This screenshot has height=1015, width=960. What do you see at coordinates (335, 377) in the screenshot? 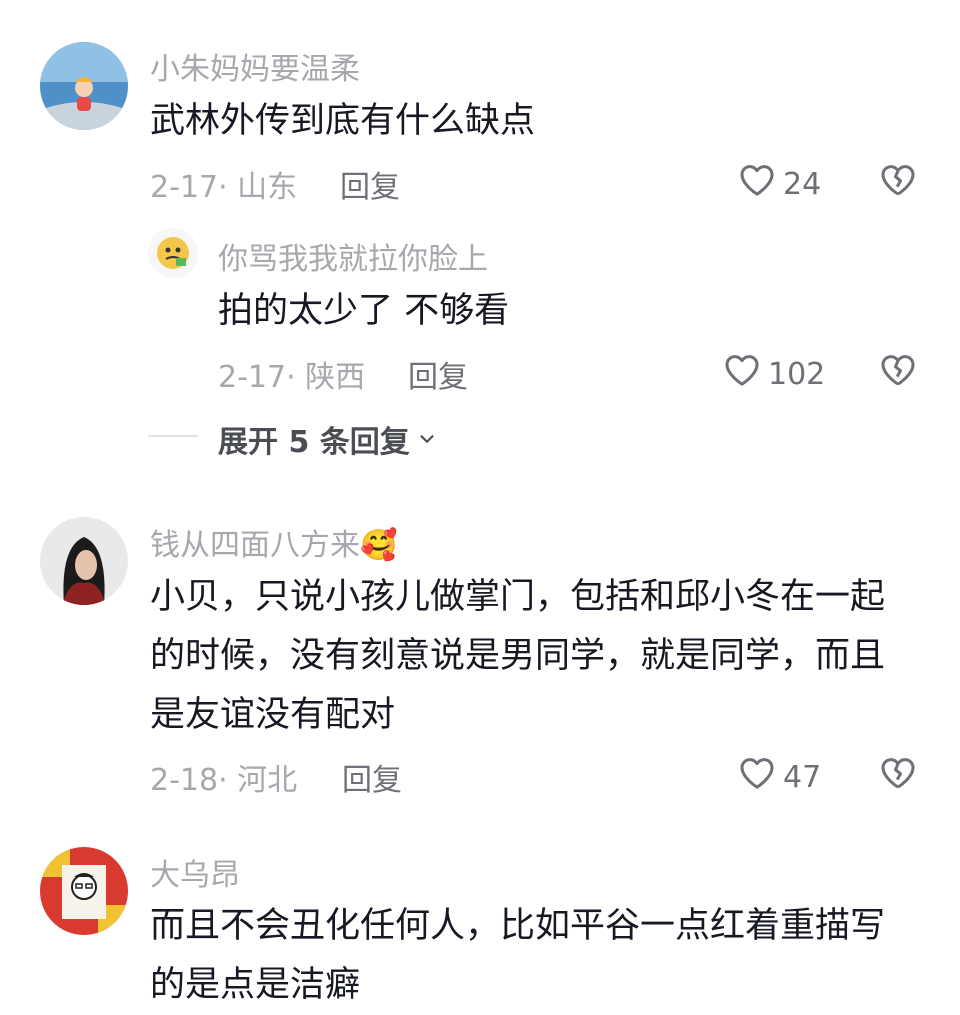
I see `reply-location: 陕西` at bounding box center [335, 377].